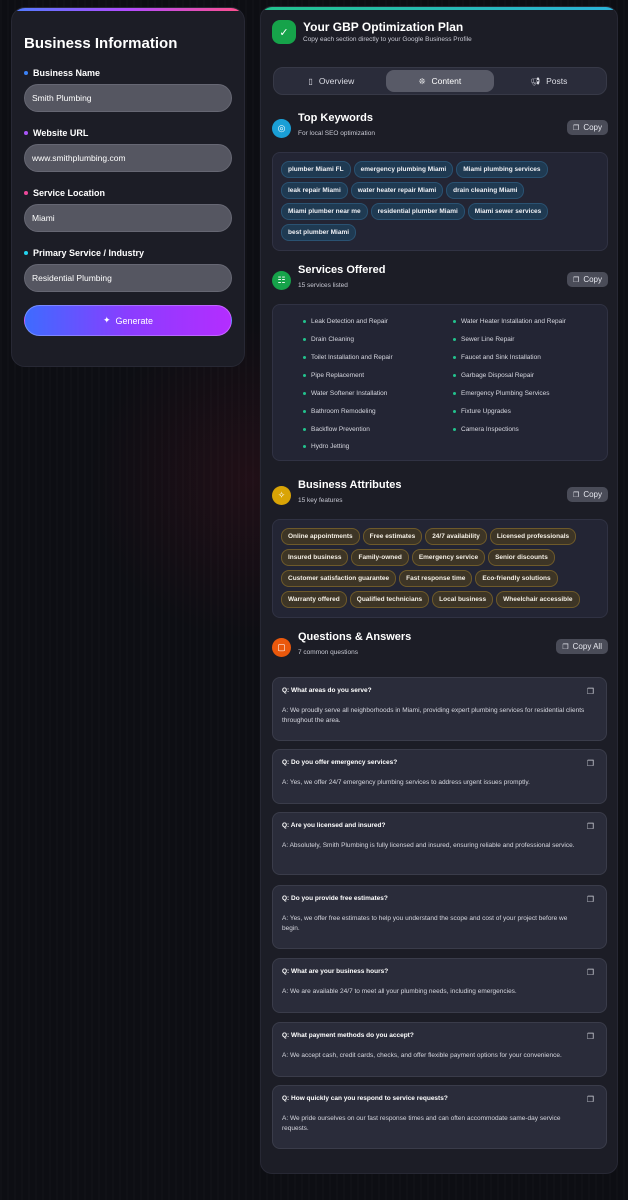 This screenshot has height=1200, width=628. What do you see at coordinates (525, 429) in the screenshot?
I see `service-item: Camera Inspections` at bounding box center [525, 429].